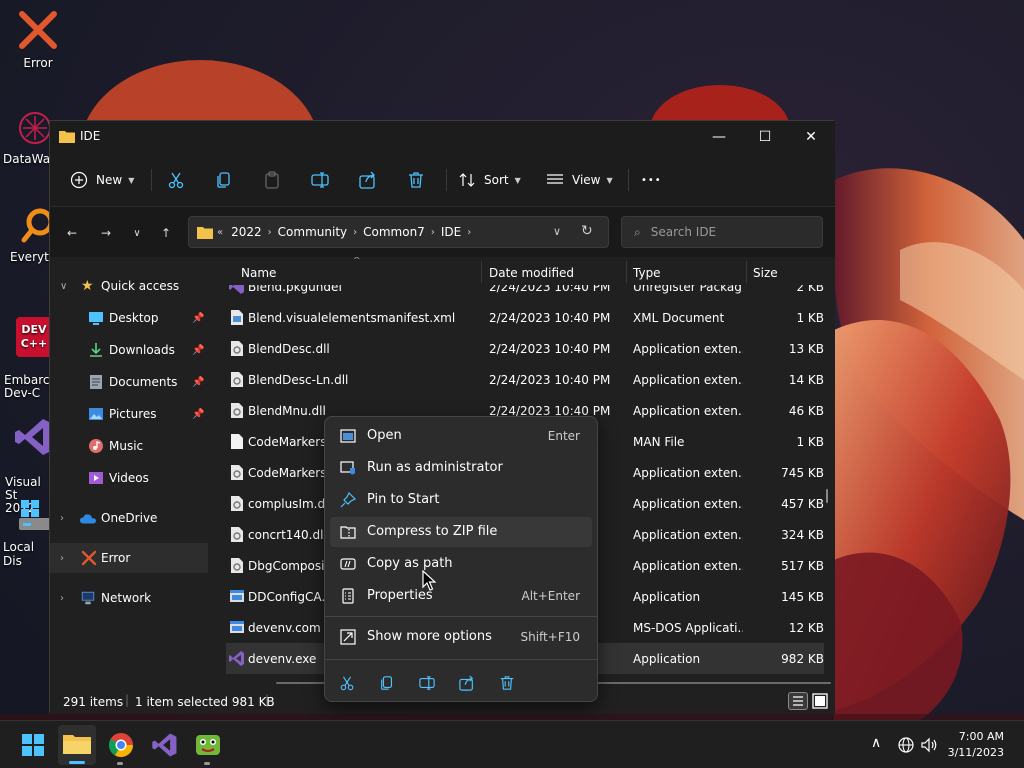 The width and height of the screenshot is (1024, 768). I want to click on column-name: Name, so click(258, 273).